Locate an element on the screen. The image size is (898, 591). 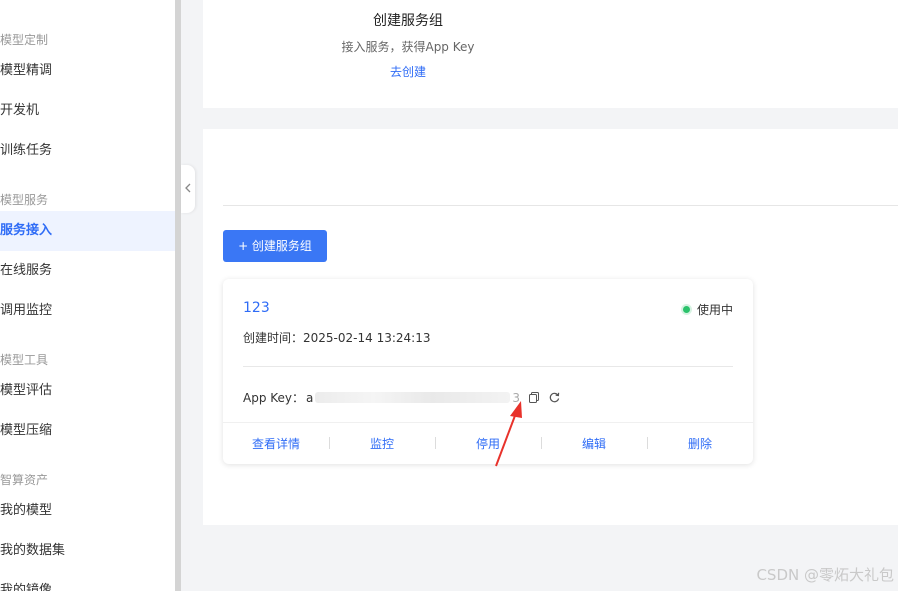
red-arrow is located at coordinates (508, 434).